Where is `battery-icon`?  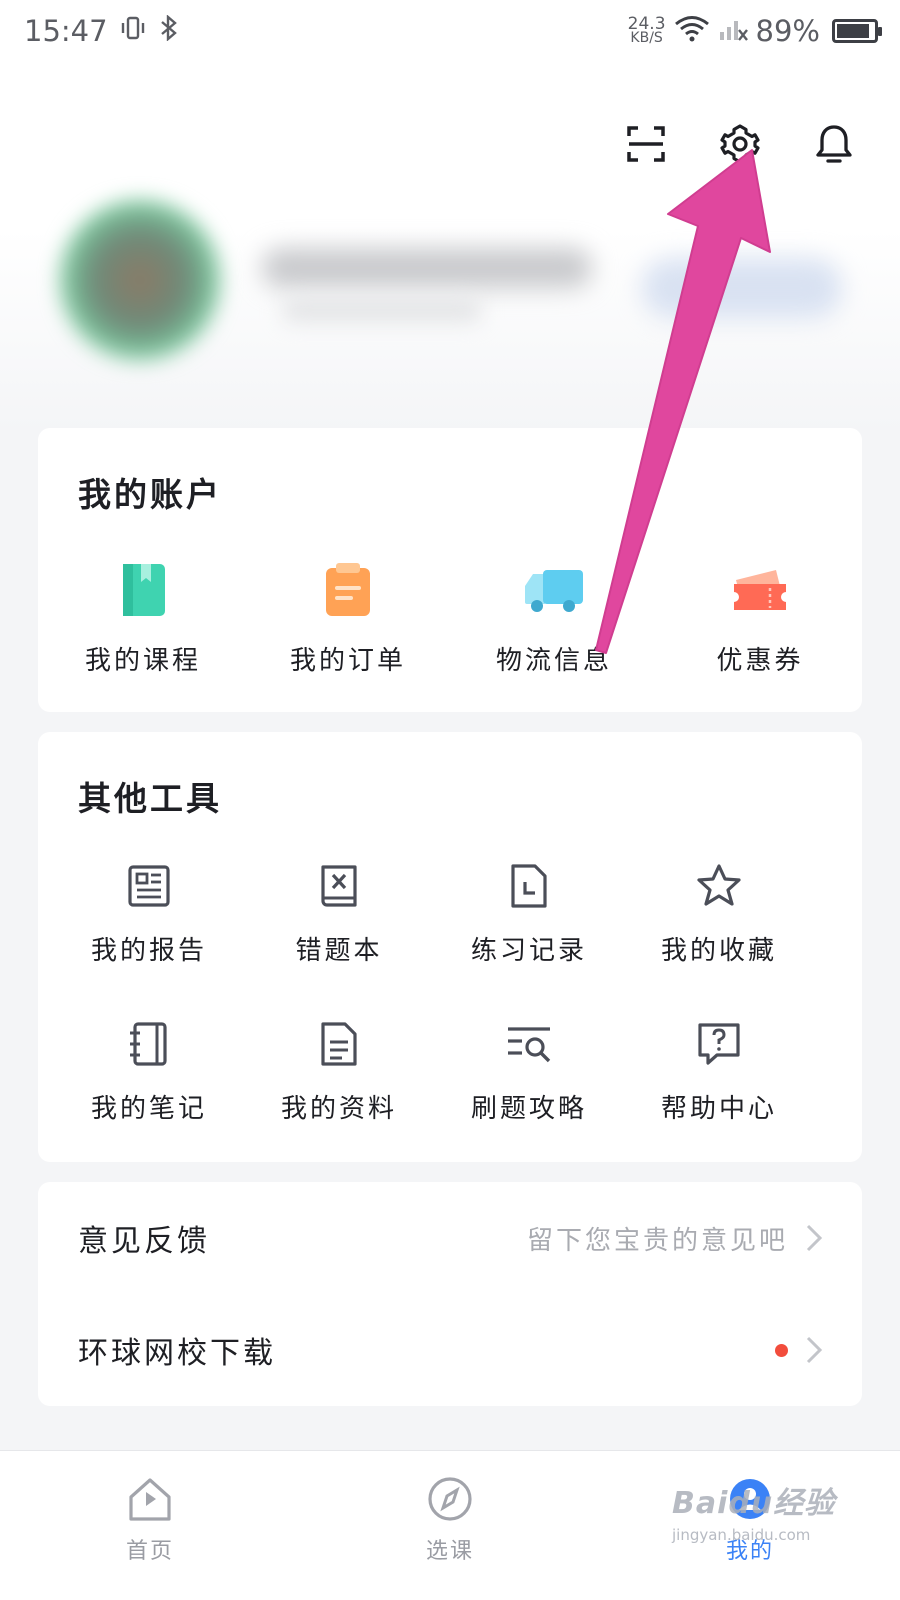 battery-icon is located at coordinates (857, 31).